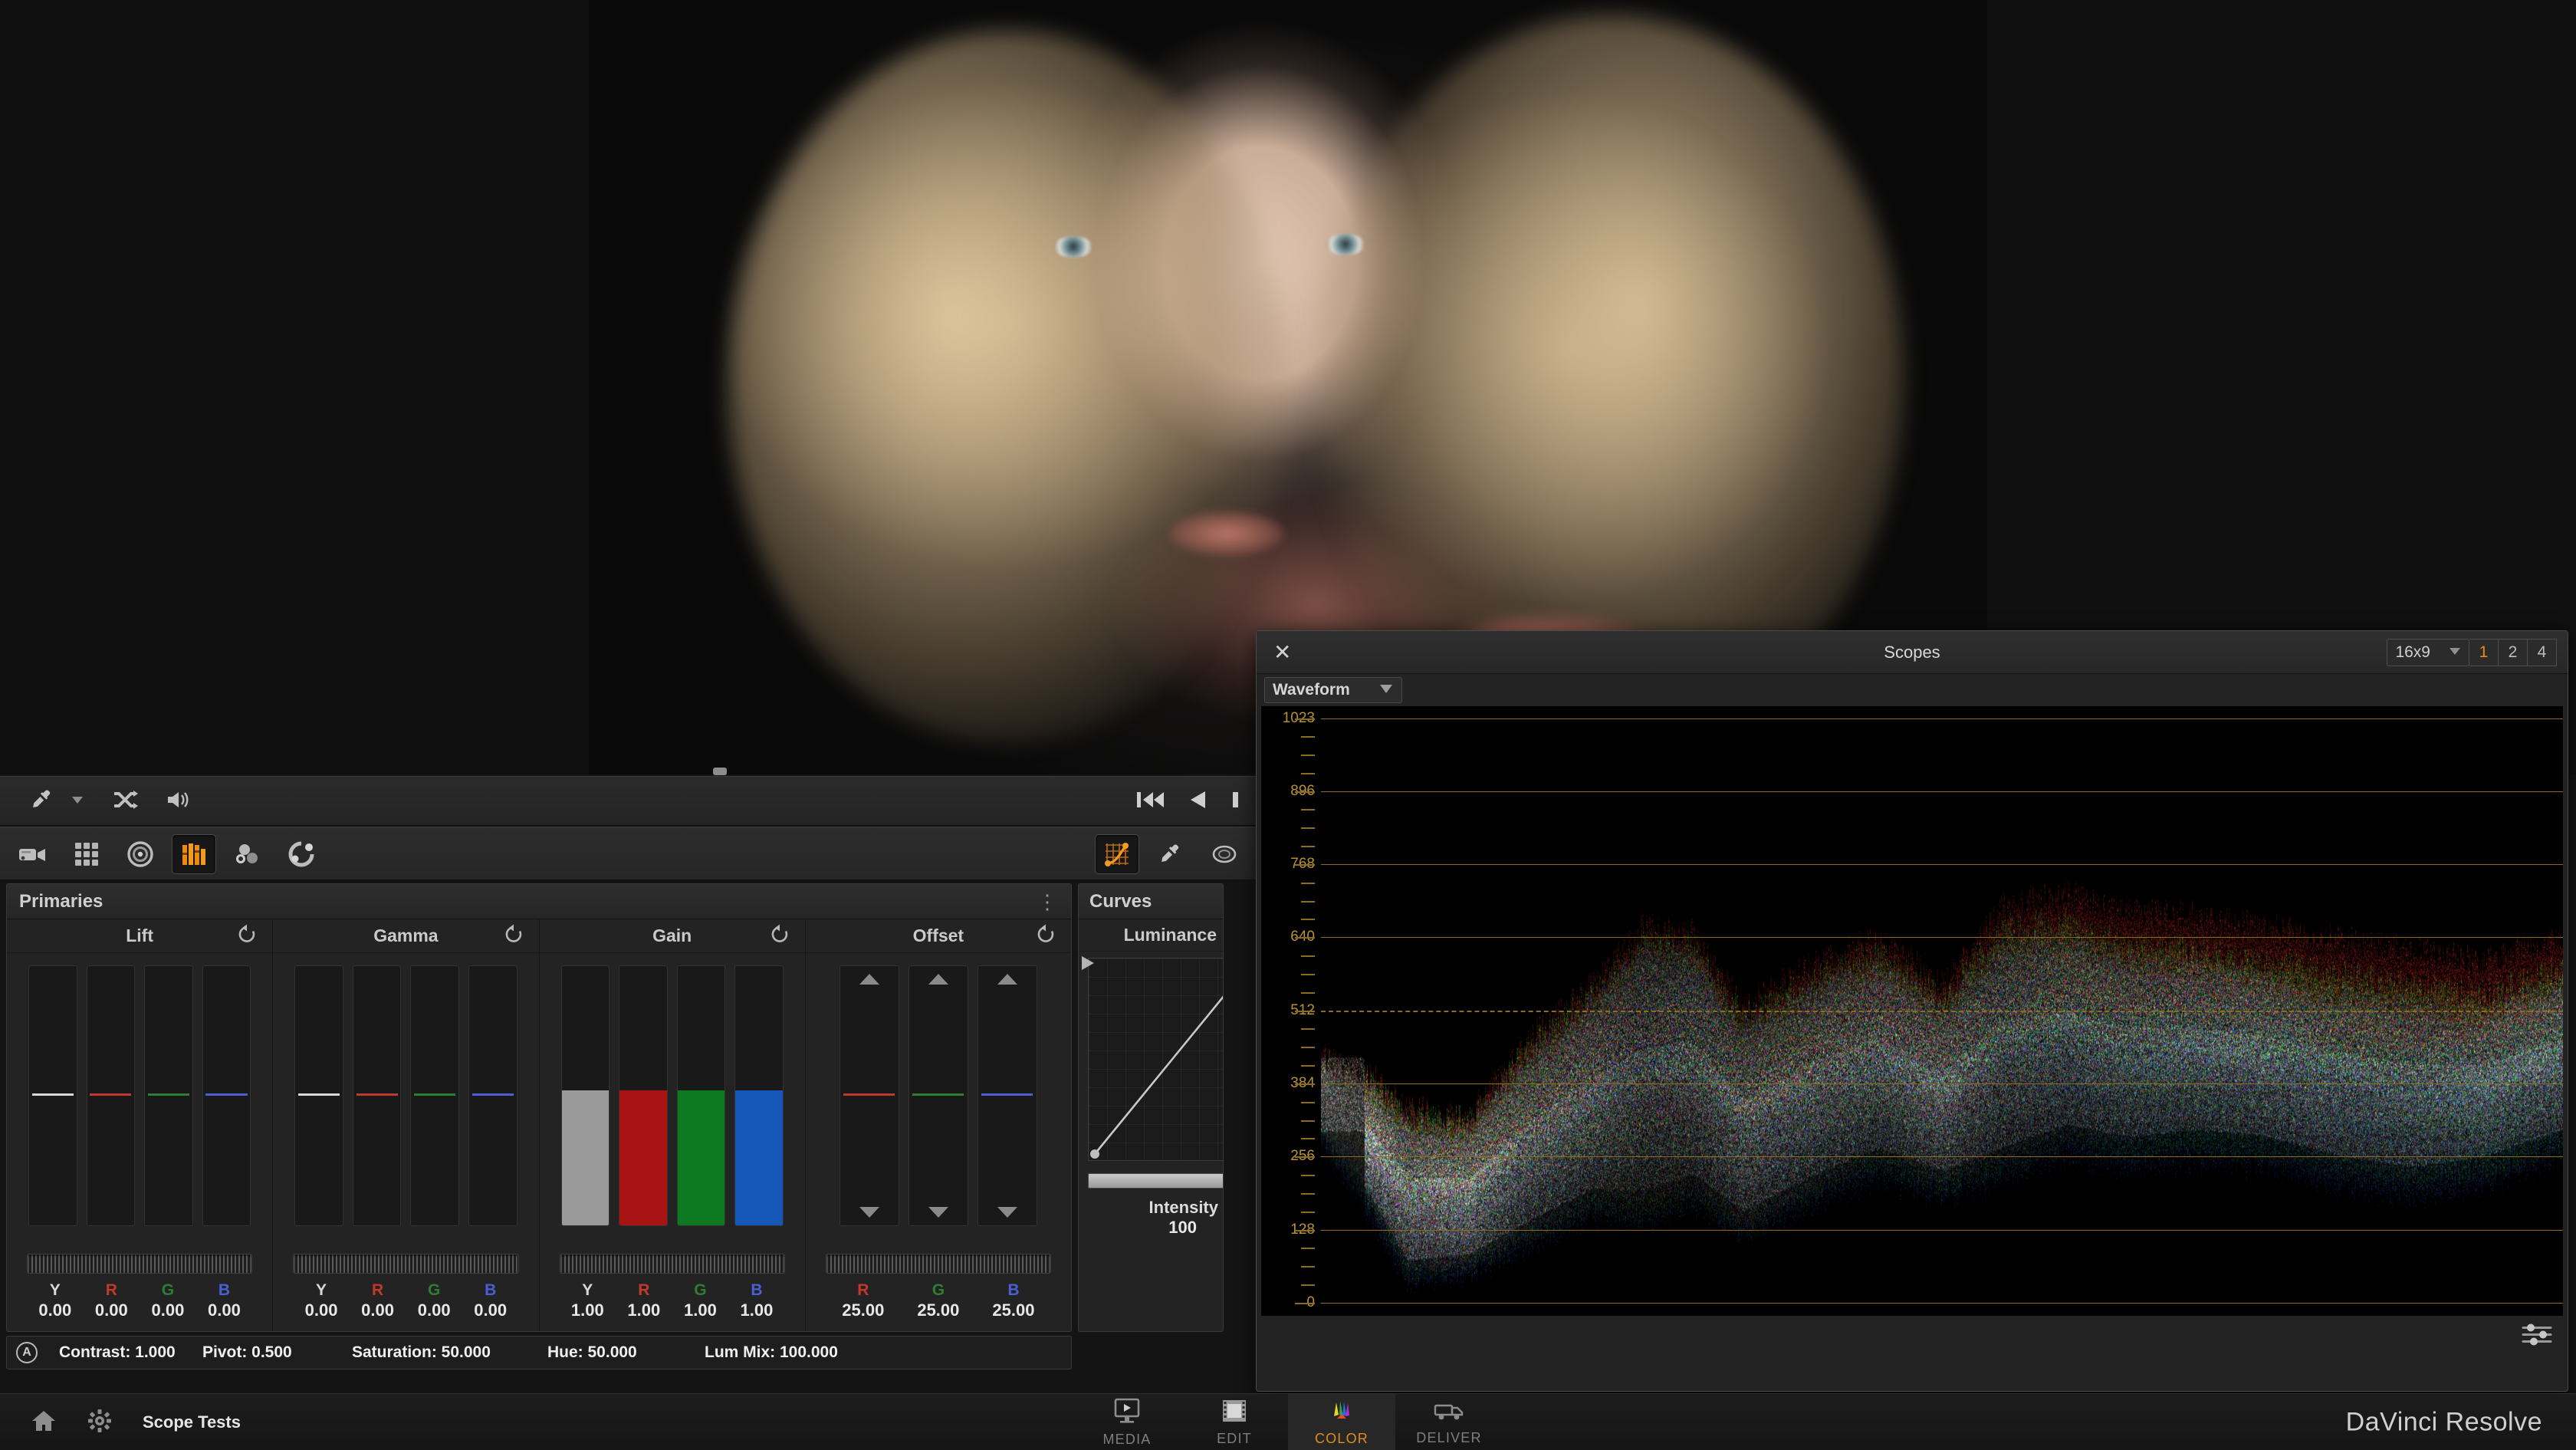 Image resolution: width=2576 pixels, height=1450 pixels. What do you see at coordinates (2537, 1337) in the screenshot?
I see `sliders-icon` at bounding box center [2537, 1337].